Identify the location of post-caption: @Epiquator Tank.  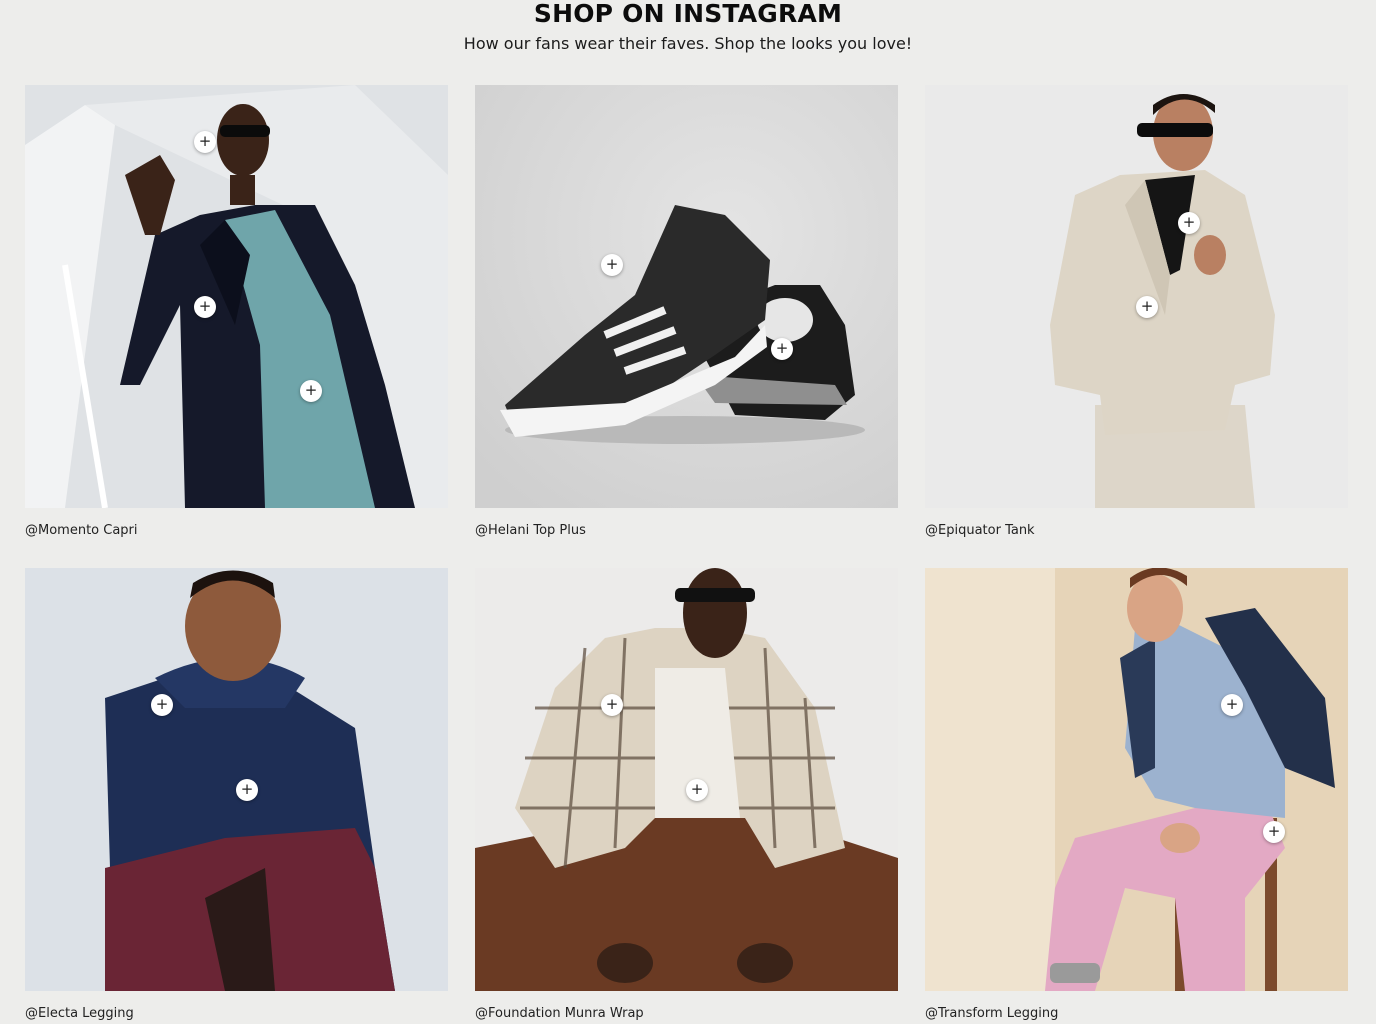
(980, 531).